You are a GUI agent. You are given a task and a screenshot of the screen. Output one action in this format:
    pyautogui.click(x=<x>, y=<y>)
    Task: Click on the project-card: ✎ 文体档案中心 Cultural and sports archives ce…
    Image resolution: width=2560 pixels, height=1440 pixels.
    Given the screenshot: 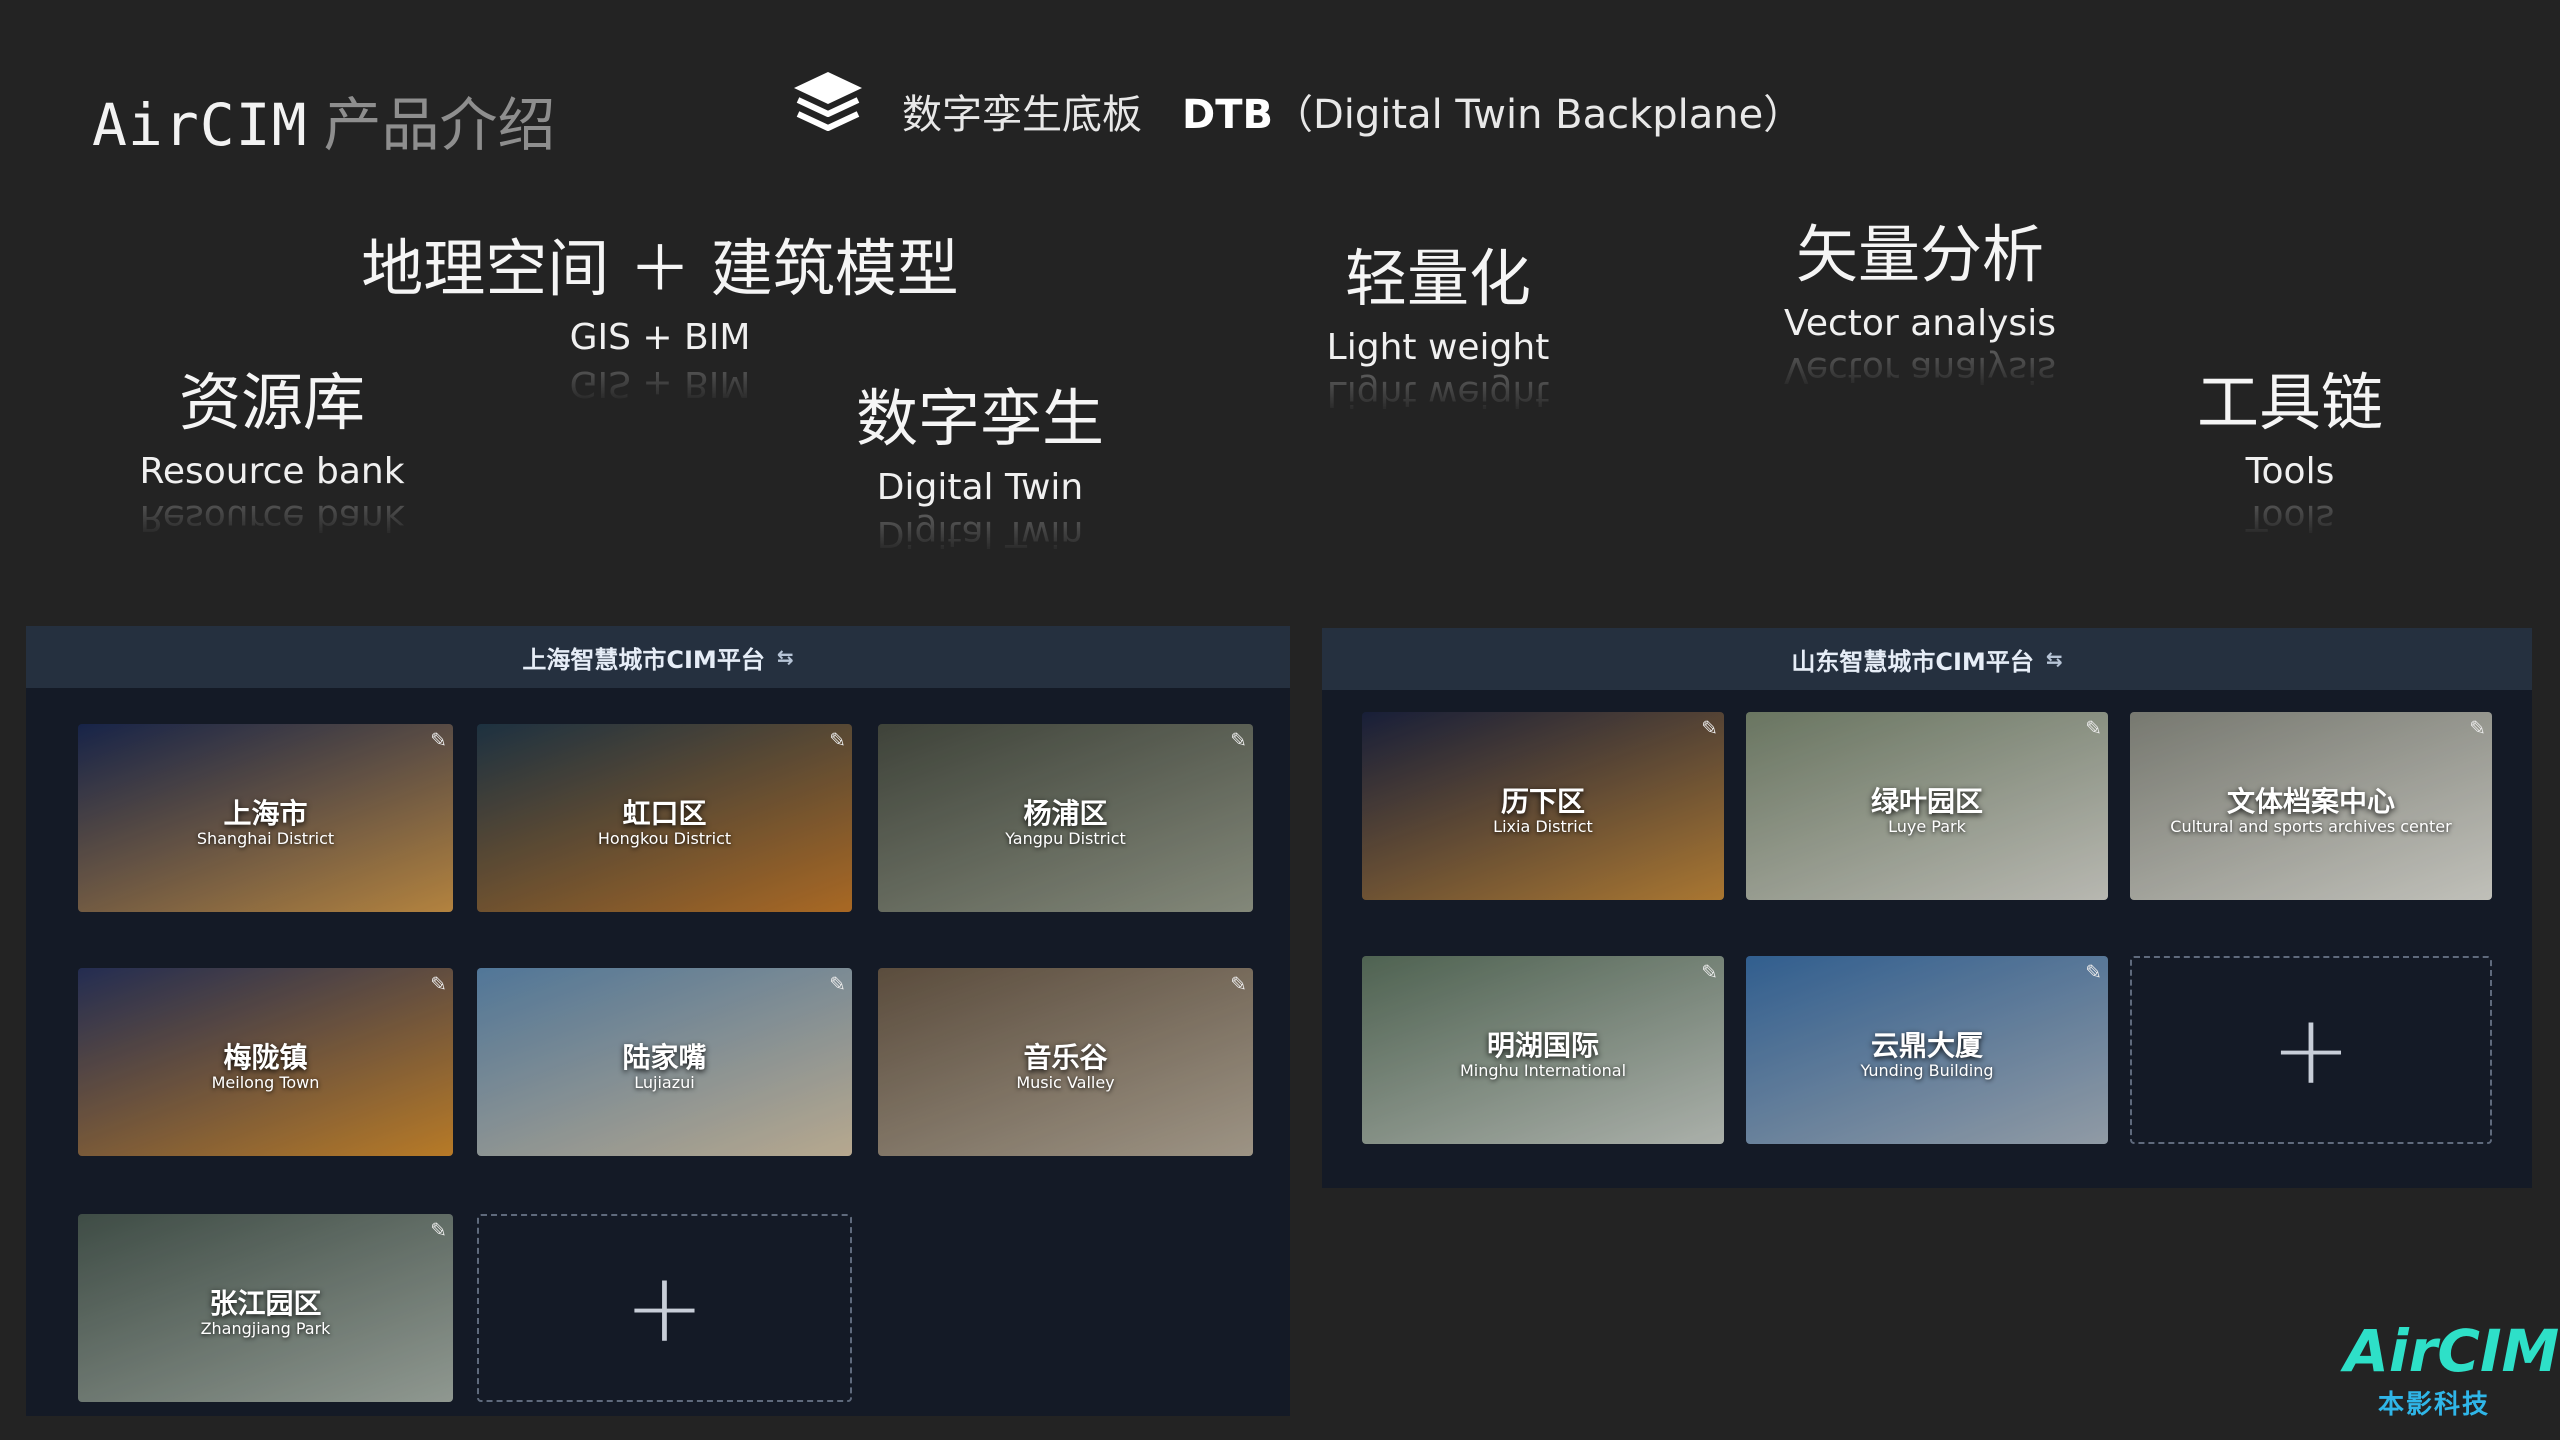 What is the action you would take?
    pyautogui.click(x=2311, y=806)
    